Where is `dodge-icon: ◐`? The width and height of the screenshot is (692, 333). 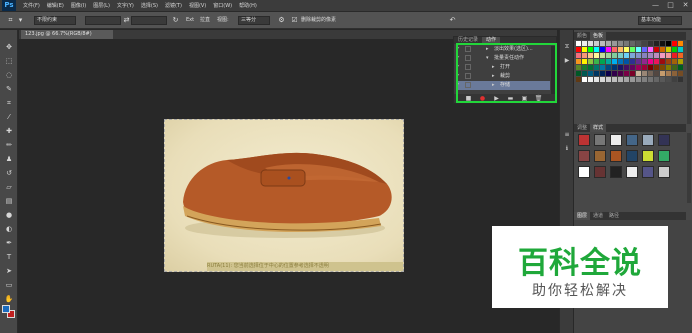
dodge-icon: ◐ is located at coordinates (9, 229).